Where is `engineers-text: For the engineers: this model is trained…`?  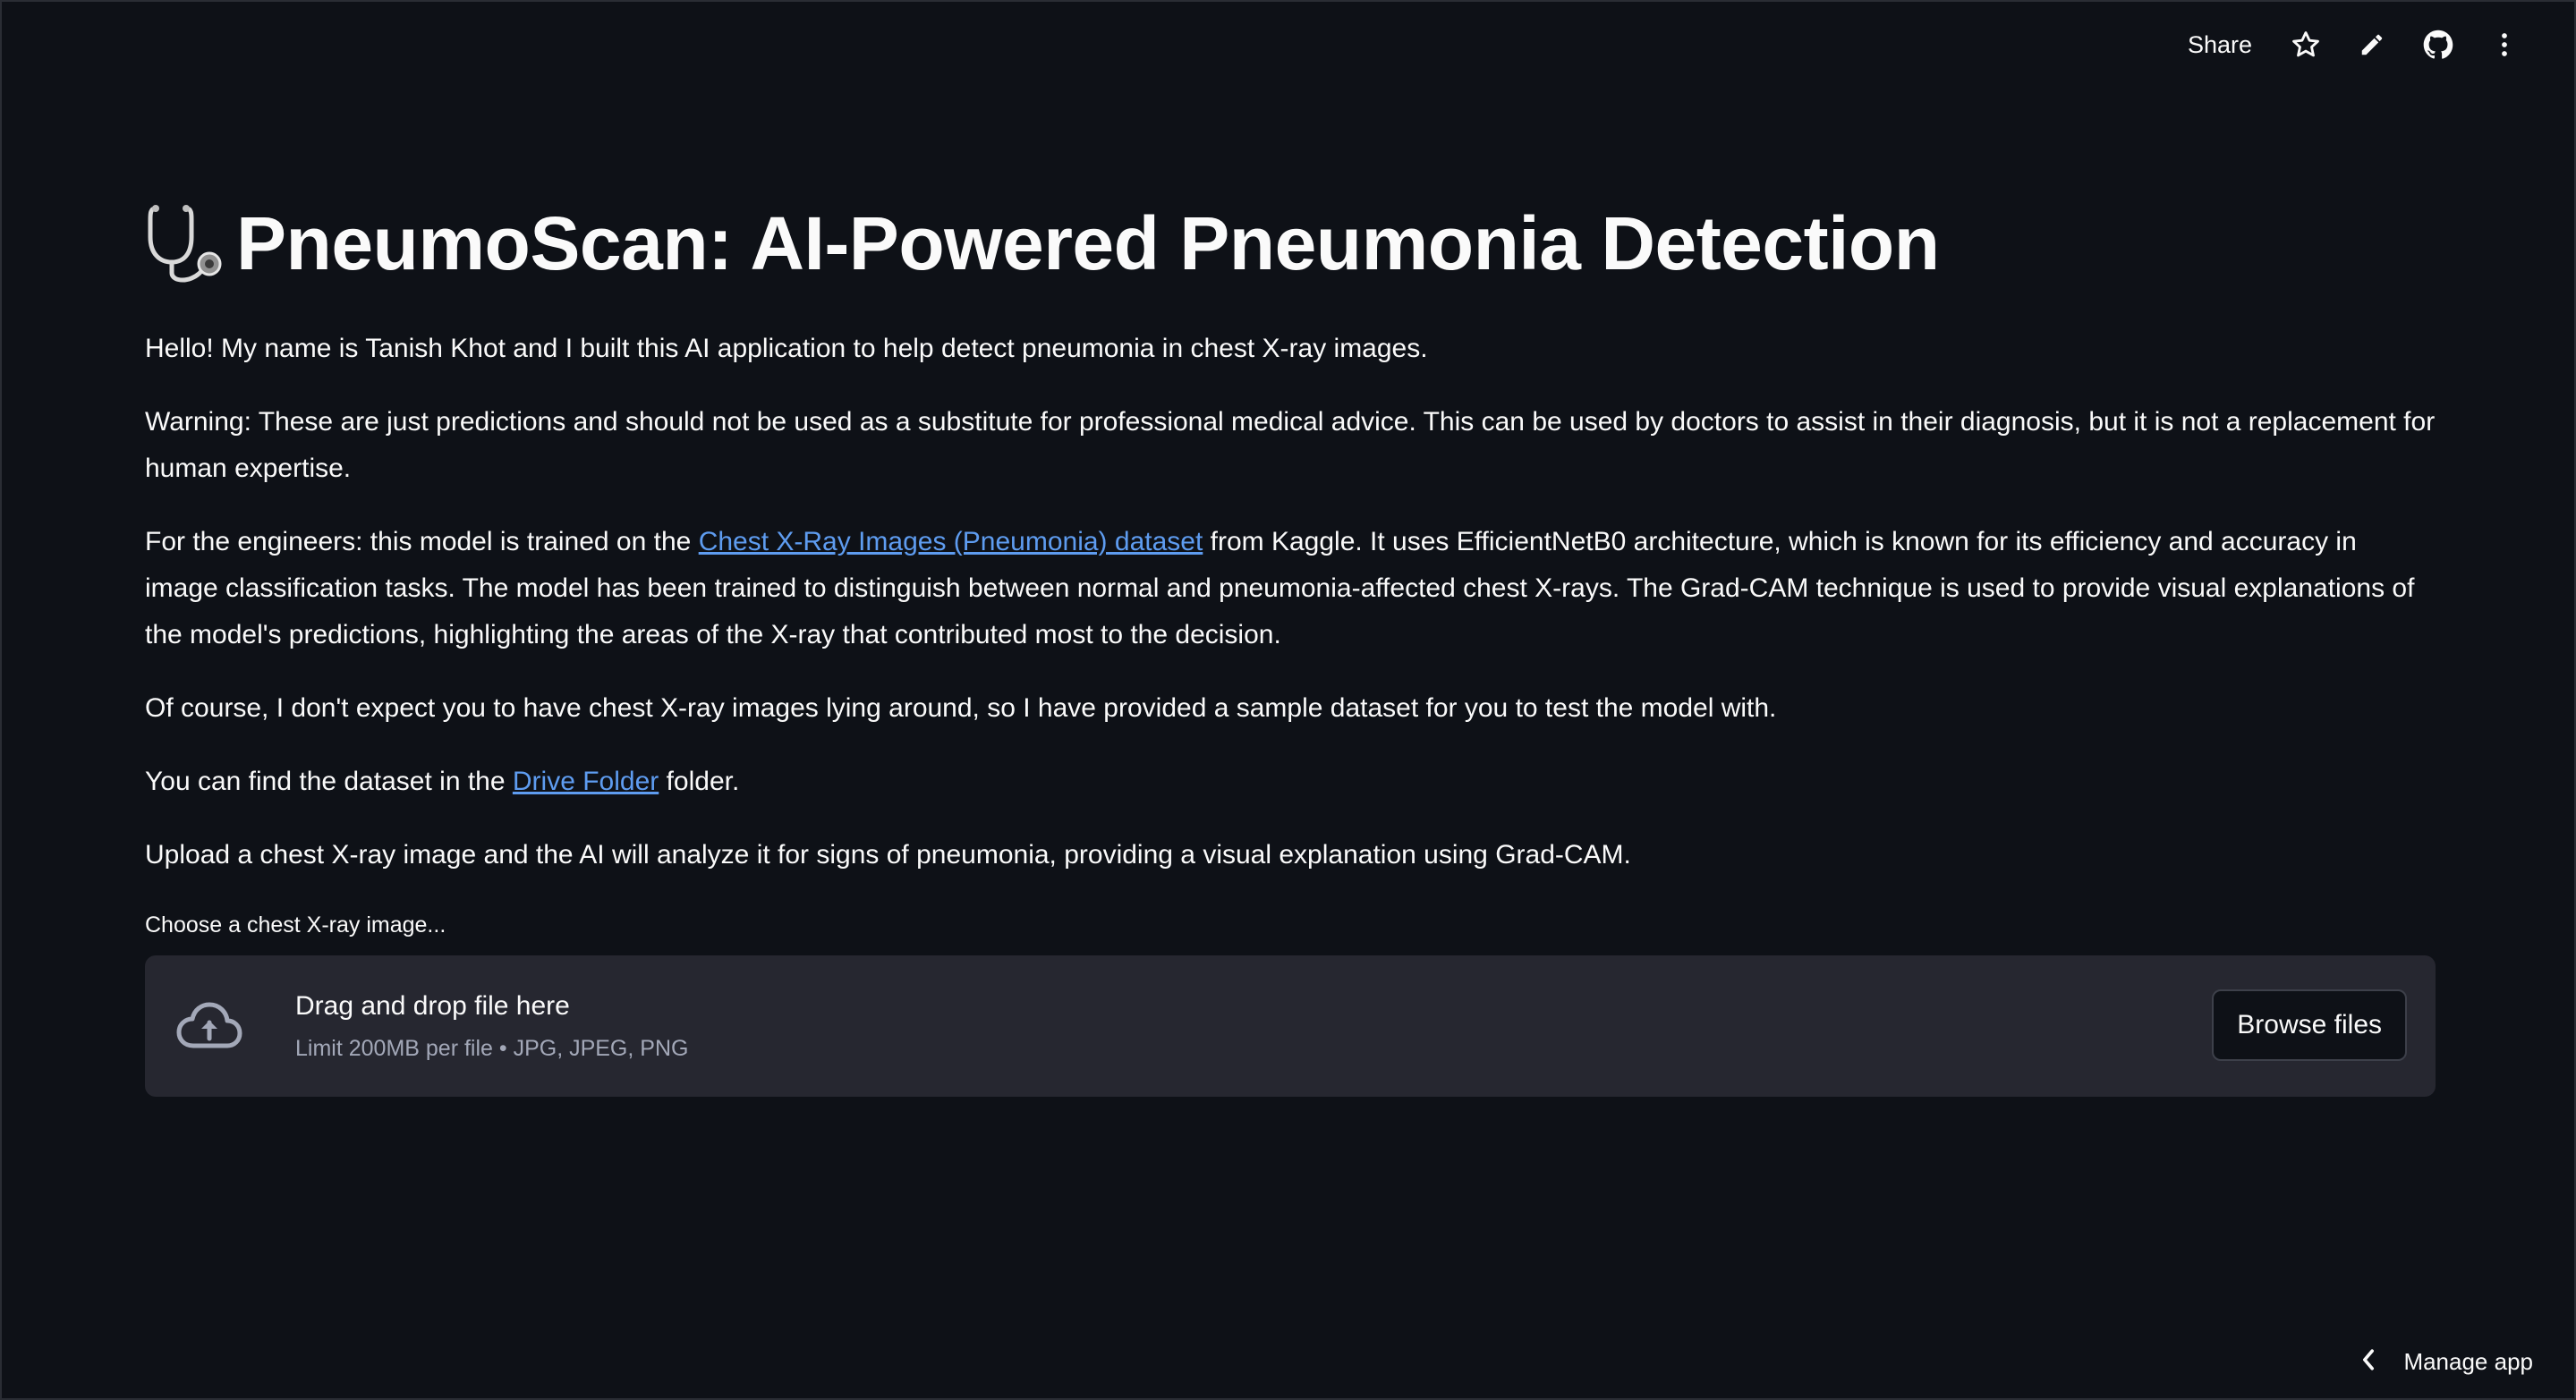 engineers-text: For the engineers: this model is trained… is located at coordinates (1290, 588).